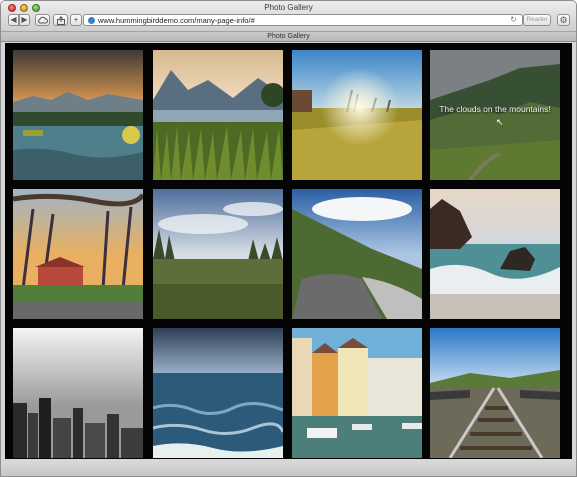 The height and width of the screenshot is (477, 577). I want to click on url-text: www.hummingbirddemo.com/many-page-info/#, so click(176, 20).